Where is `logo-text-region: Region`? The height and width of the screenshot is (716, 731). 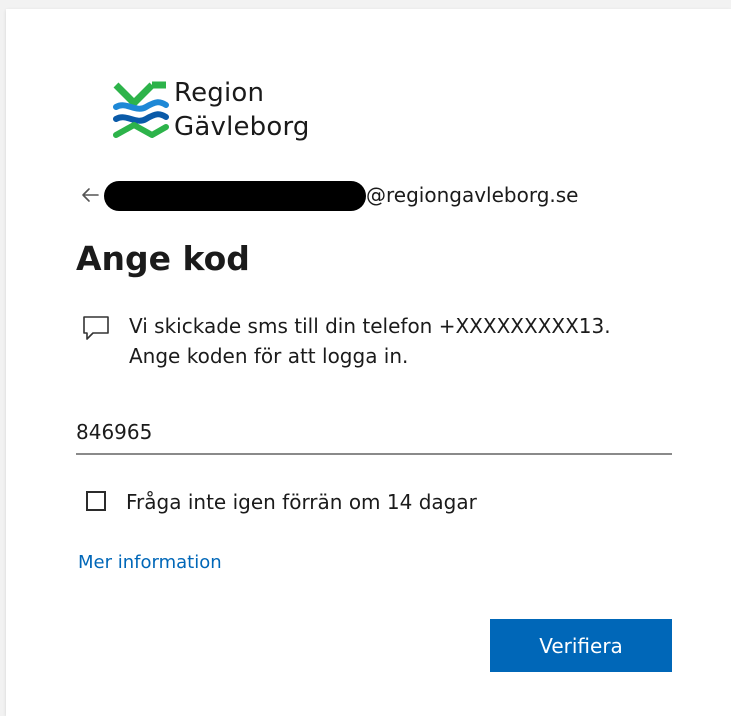
logo-text-region: Region is located at coordinates (219, 93).